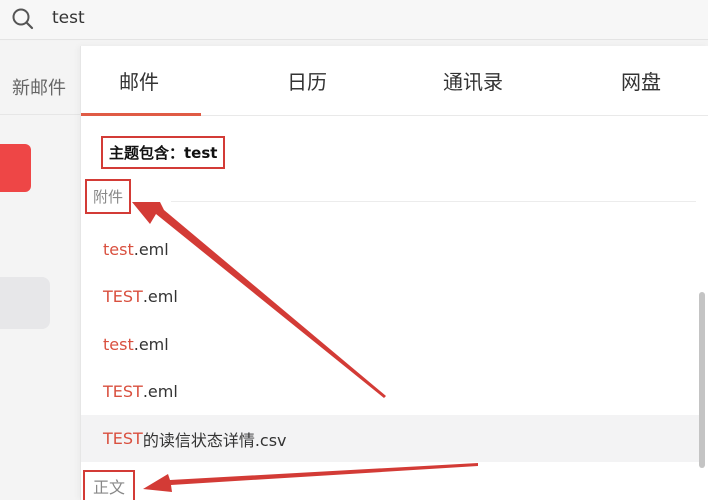 This screenshot has height=500, width=708. What do you see at coordinates (40, 270) in the screenshot?
I see `left-panel` at bounding box center [40, 270].